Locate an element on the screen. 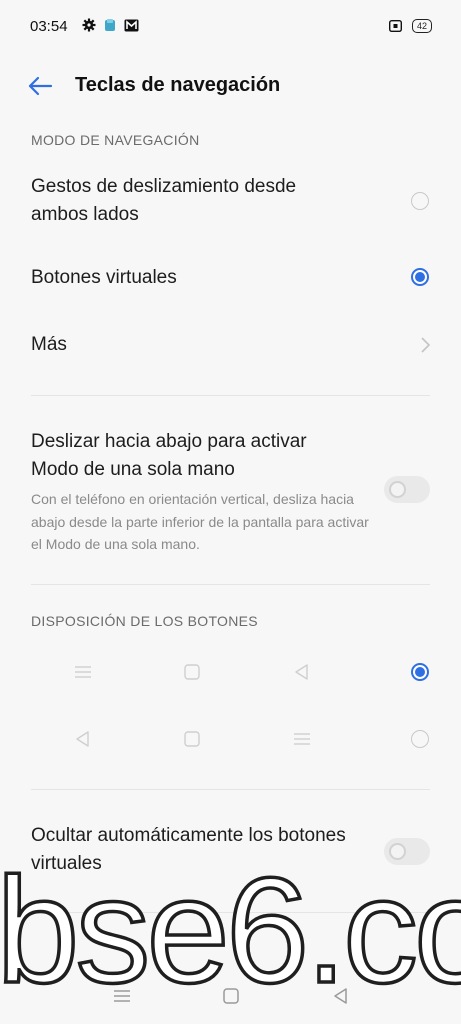 This screenshot has width=461, height=1024. nfc-icon is located at coordinates (395, 26).